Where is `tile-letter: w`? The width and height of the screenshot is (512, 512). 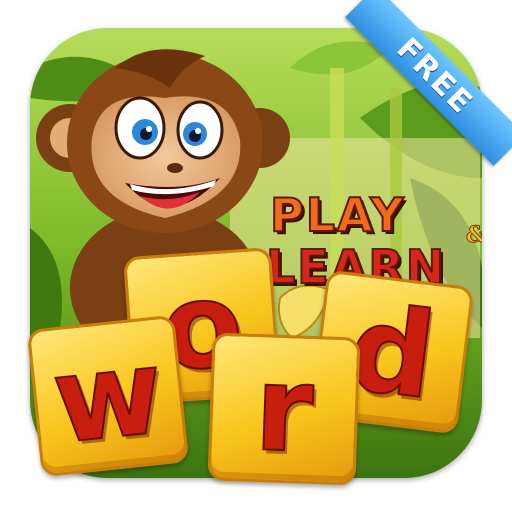 tile-letter: w is located at coordinates (108, 396).